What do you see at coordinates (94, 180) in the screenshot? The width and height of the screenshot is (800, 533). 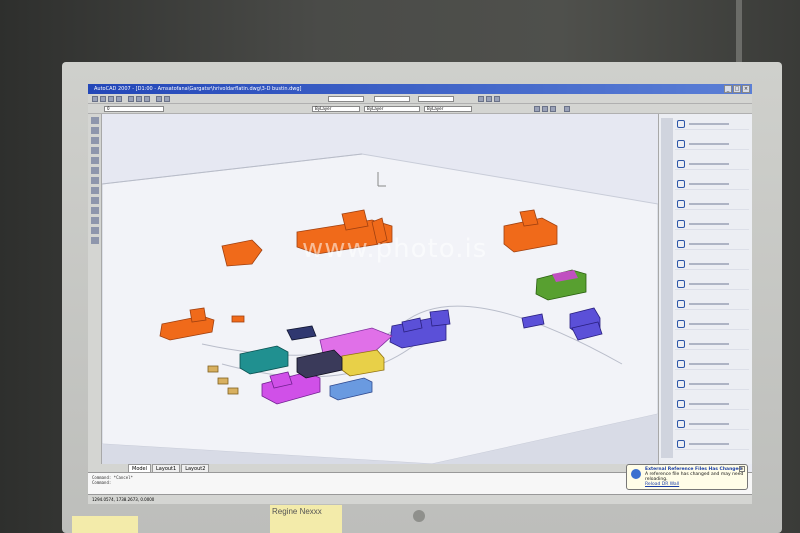 I see `copy-tool-icon` at bounding box center [94, 180].